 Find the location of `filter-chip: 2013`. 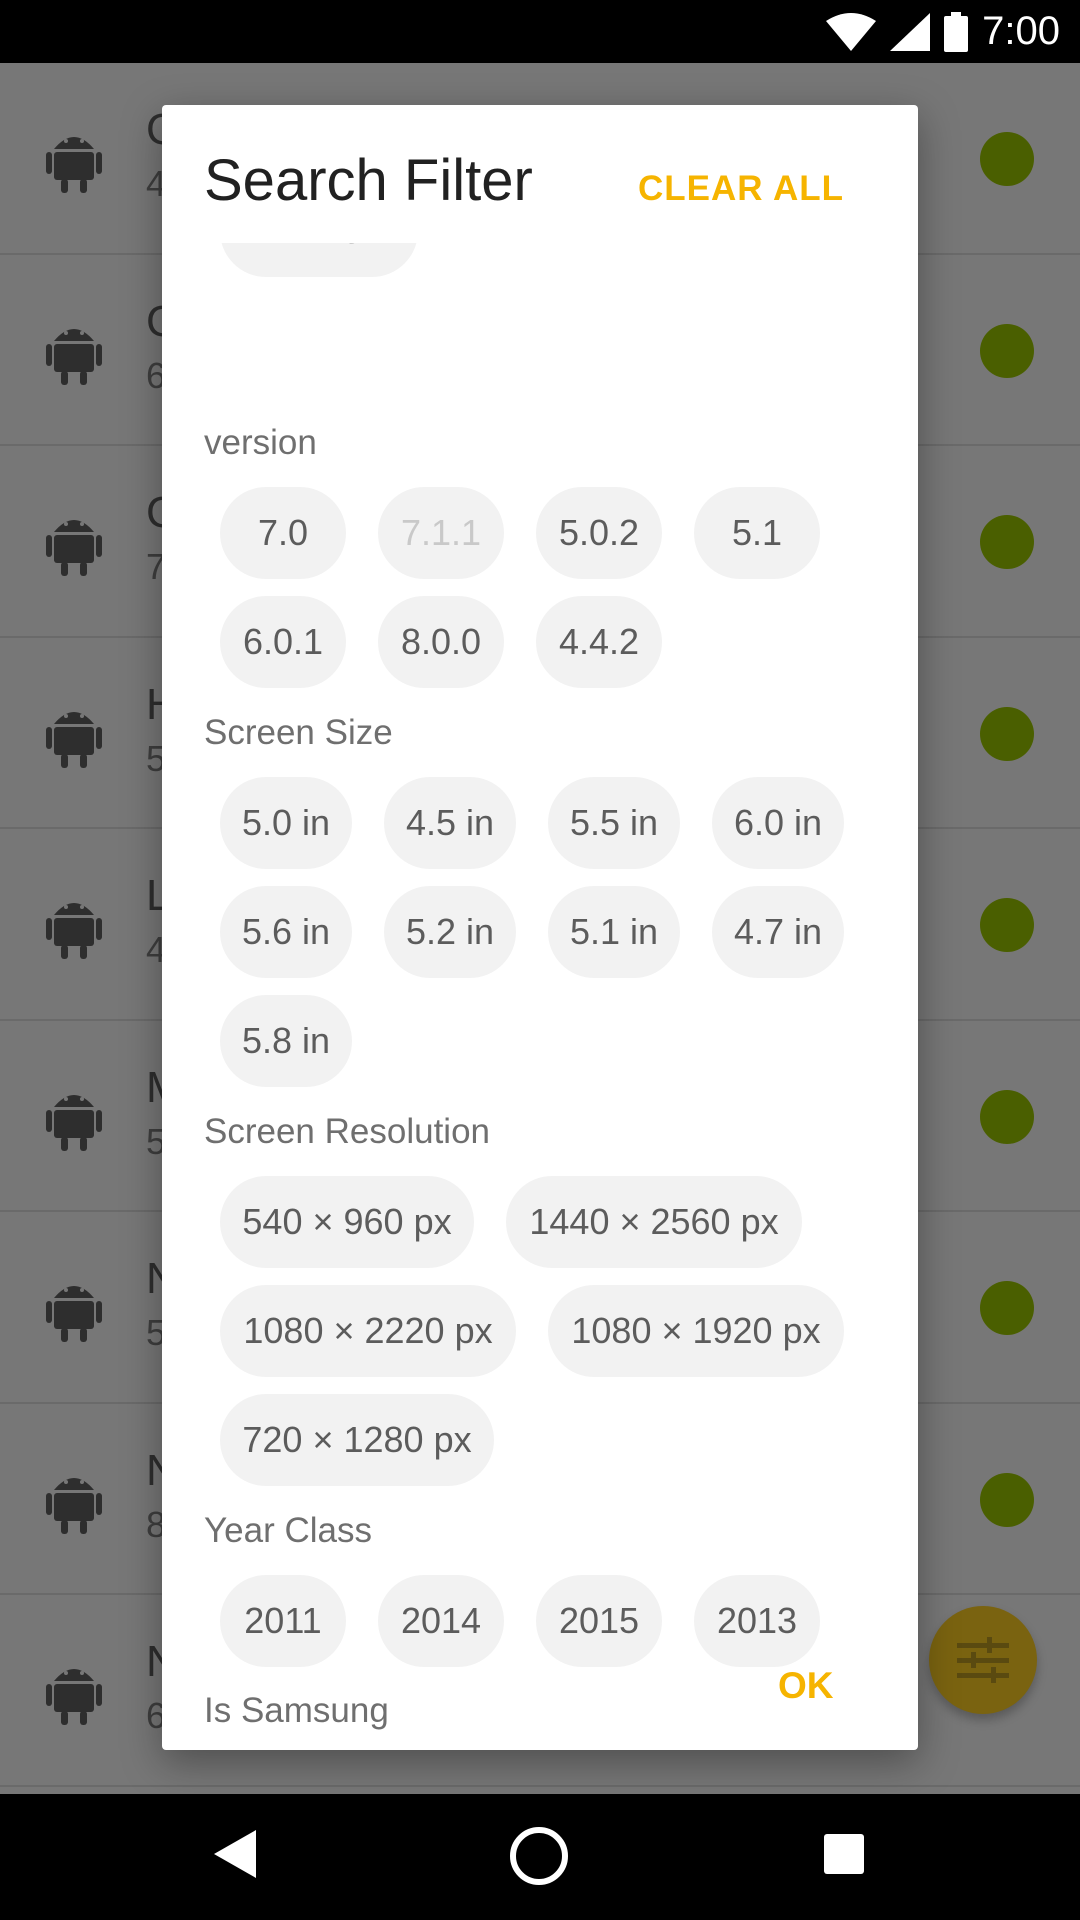

filter-chip: 2013 is located at coordinates (757, 1621).